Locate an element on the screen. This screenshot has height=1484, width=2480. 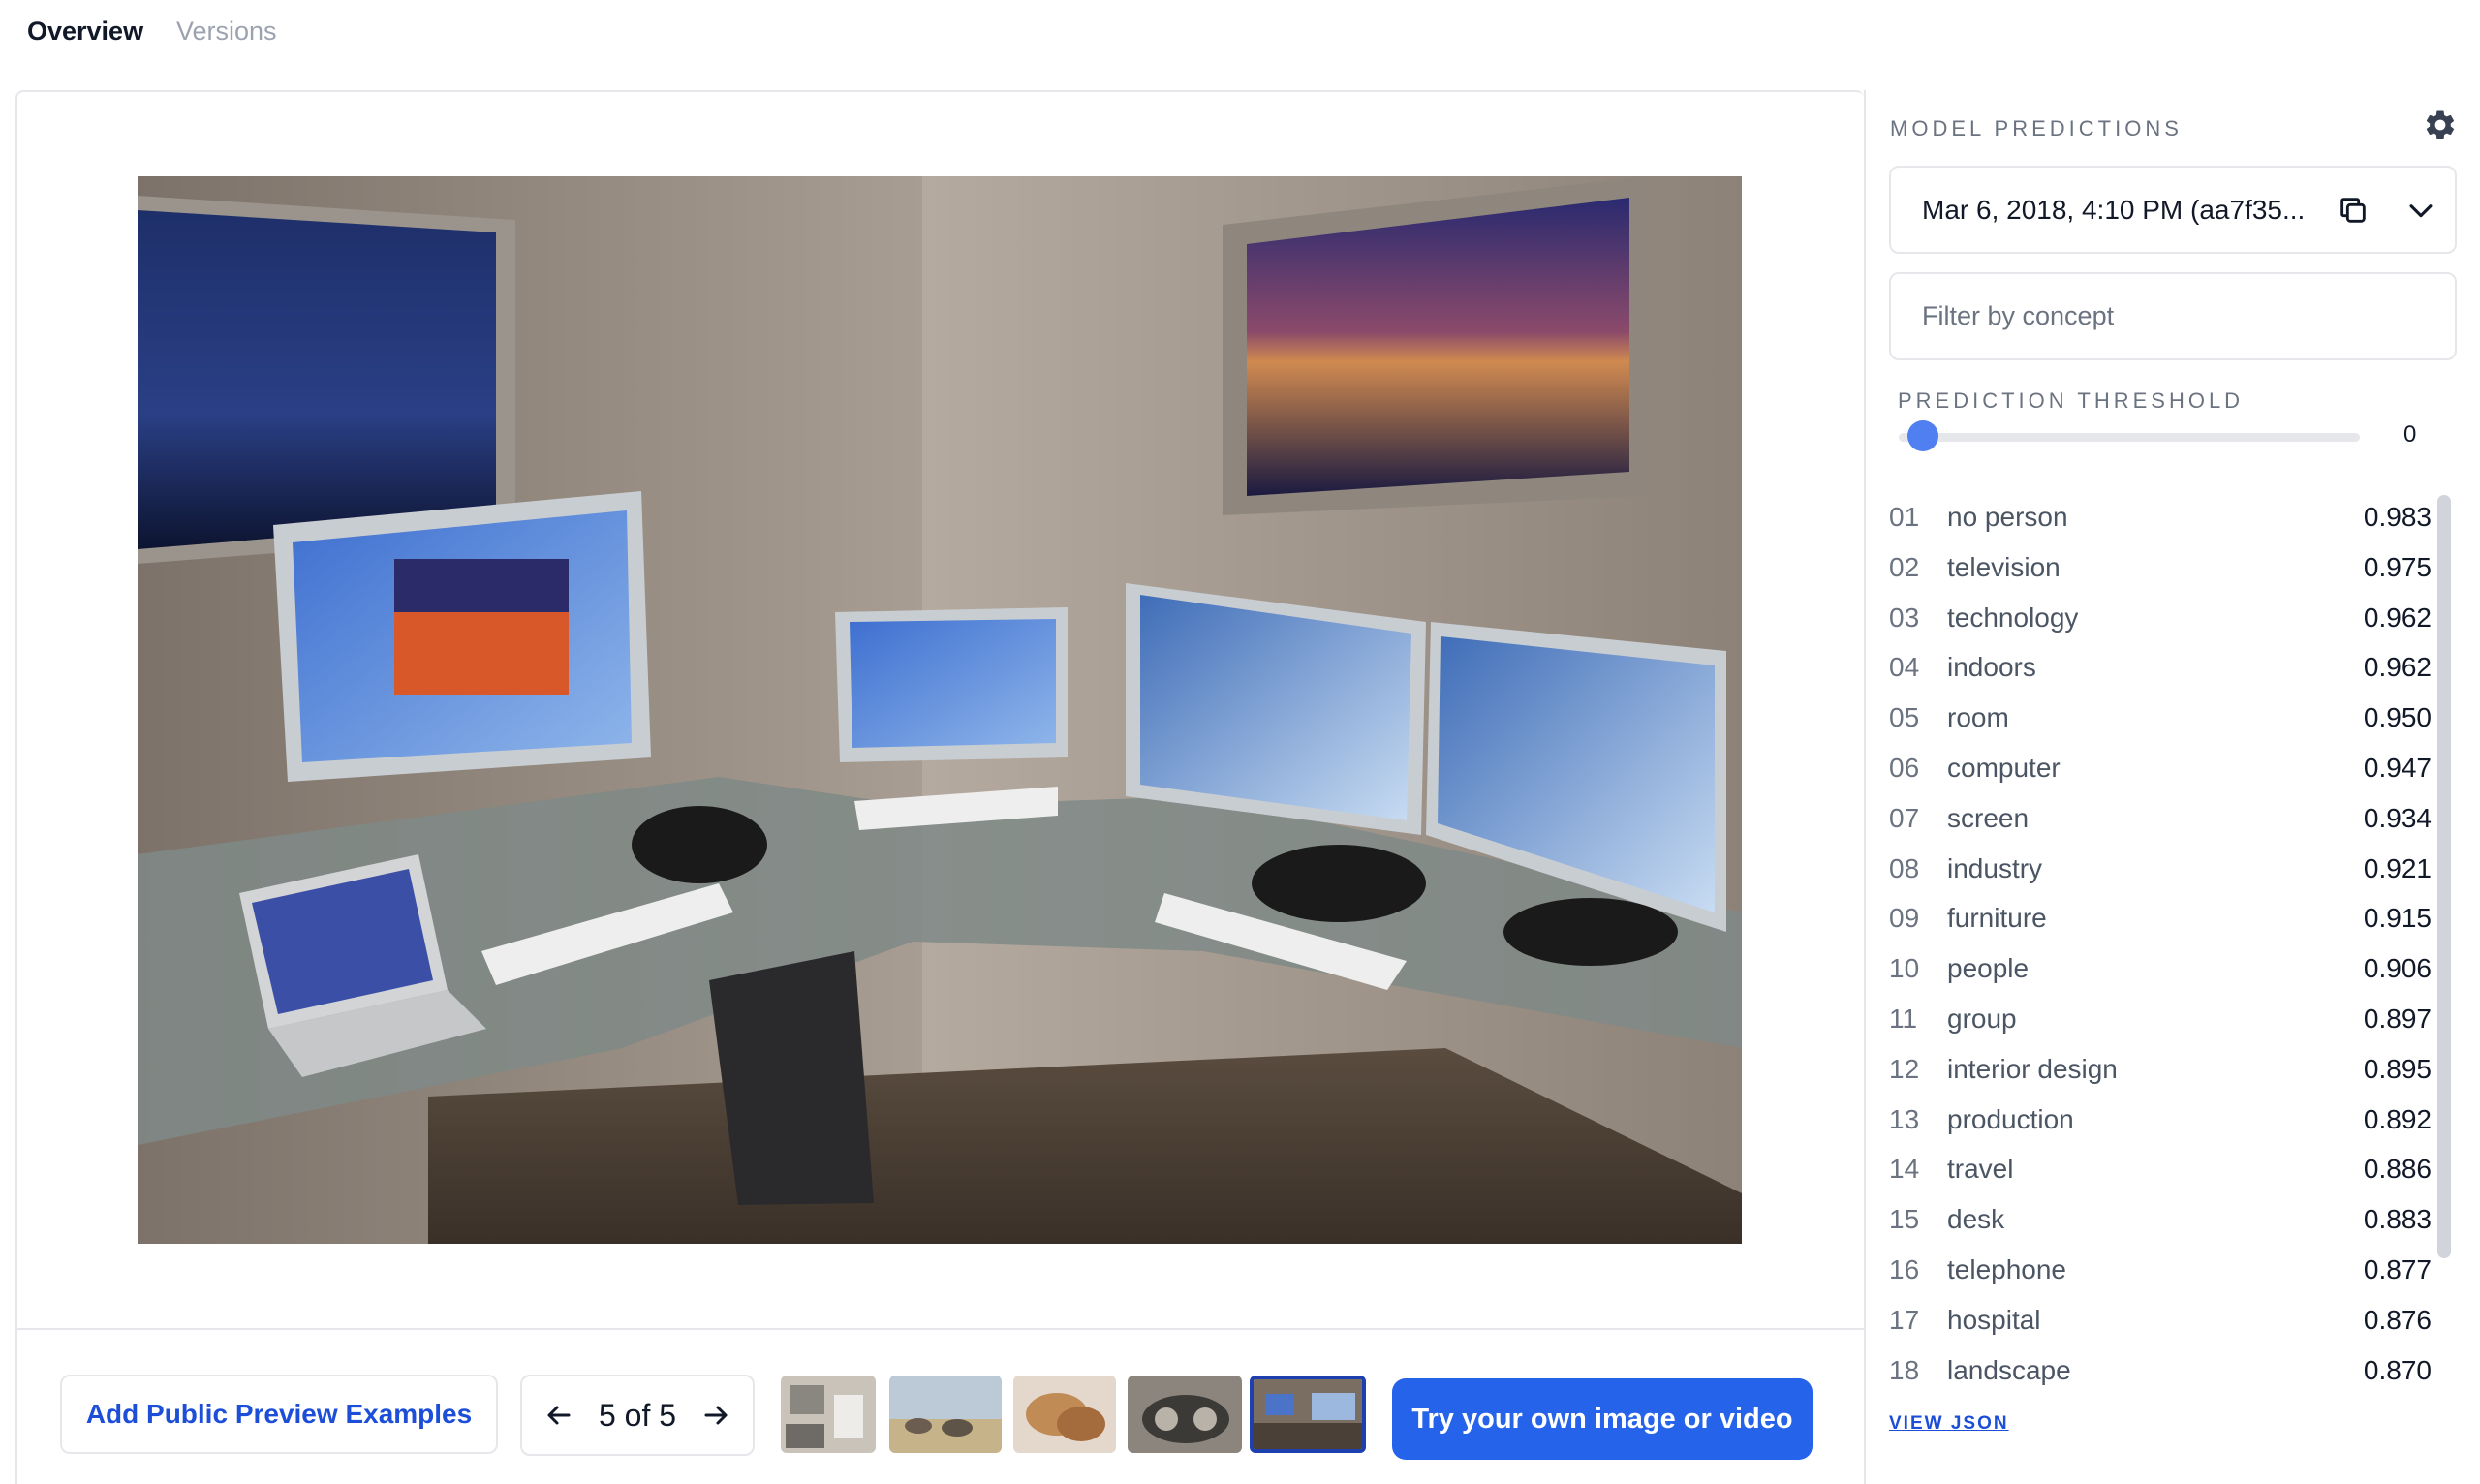
prediction-row: 08 industry 0.921 is located at coordinates (2160, 868).